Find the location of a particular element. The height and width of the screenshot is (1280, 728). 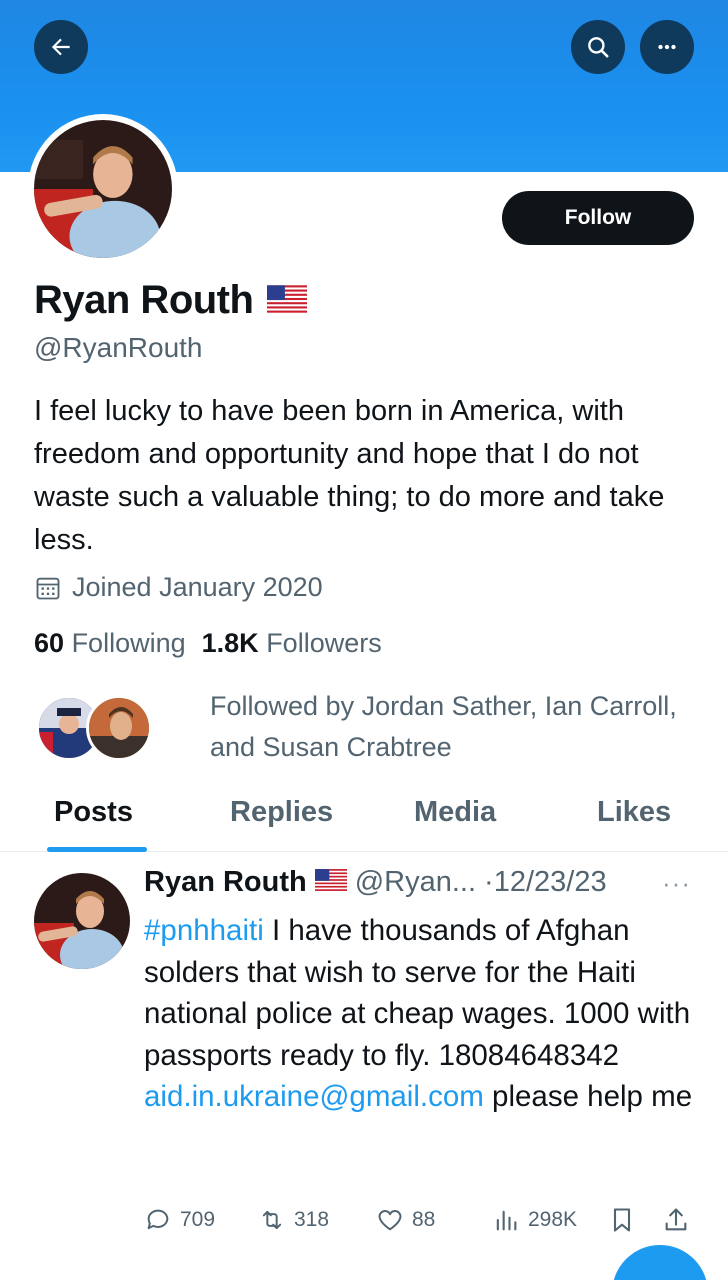

follow-button: Follow is located at coordinates (598, 218).